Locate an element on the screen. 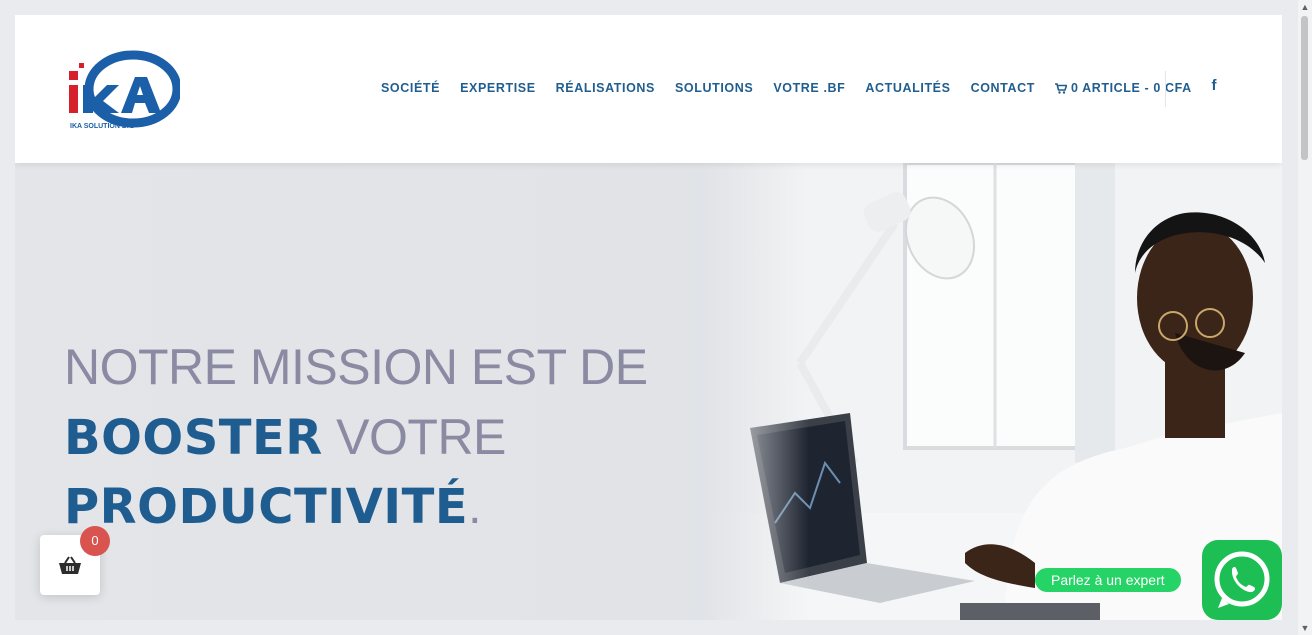 This screenshot has width=1312, height=635. headline-line-3: PRODUCTIVITÉ. is located at coordinates (364, 507).